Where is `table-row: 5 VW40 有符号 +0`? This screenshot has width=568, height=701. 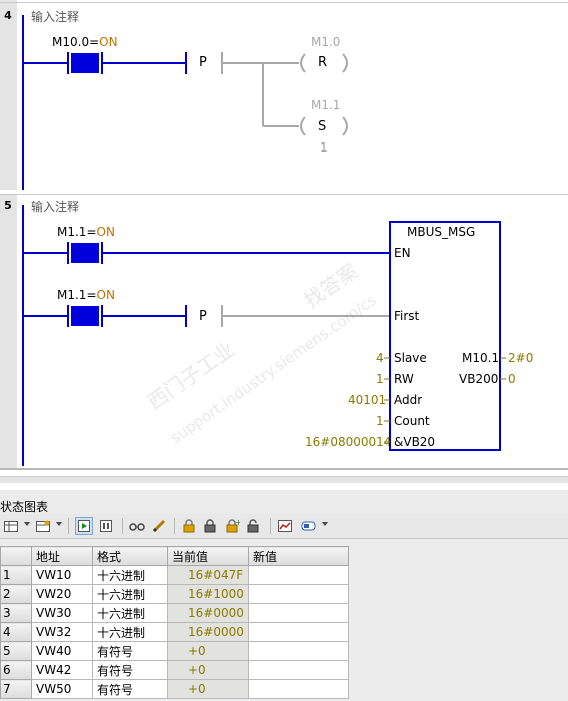 table-row: 5 VW40 有符号 +0 is located at coordinates (174, 651).